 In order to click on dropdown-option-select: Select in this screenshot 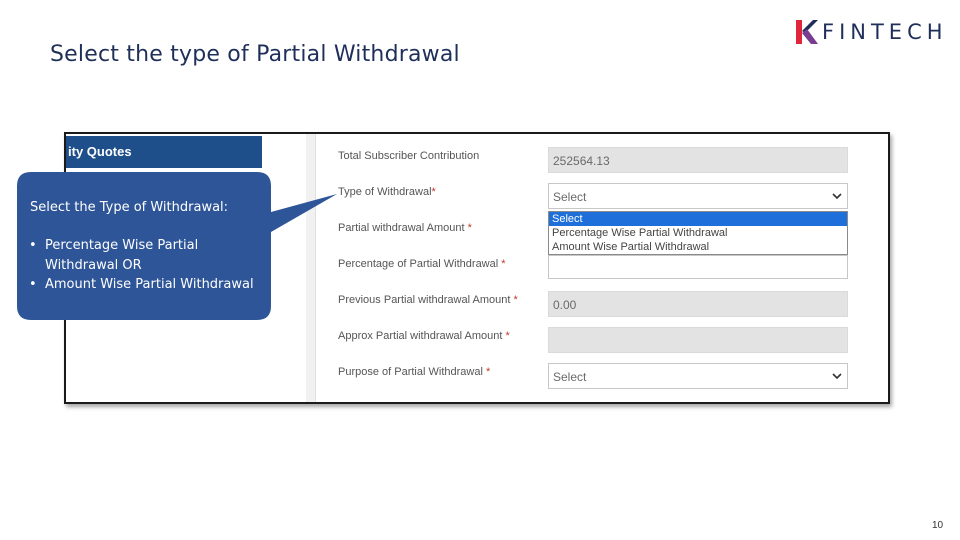, I will do `click(698, 219)`.